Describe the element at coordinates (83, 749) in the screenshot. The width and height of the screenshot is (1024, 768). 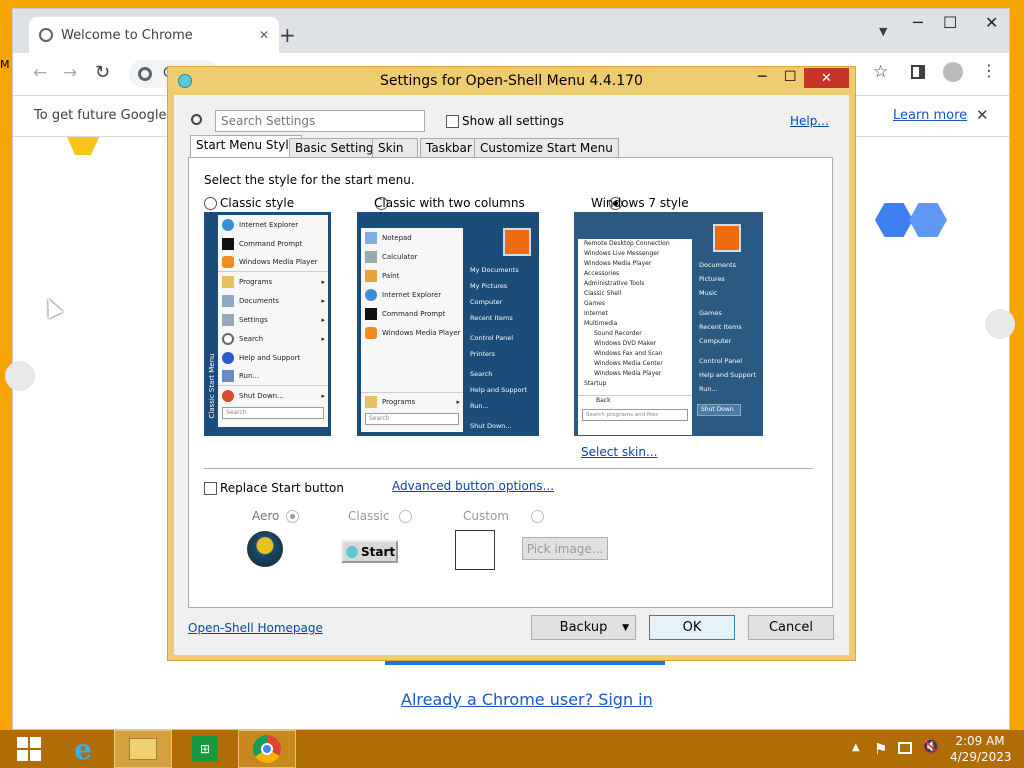
I see `taskbar-internet-explorer: e` at that location.